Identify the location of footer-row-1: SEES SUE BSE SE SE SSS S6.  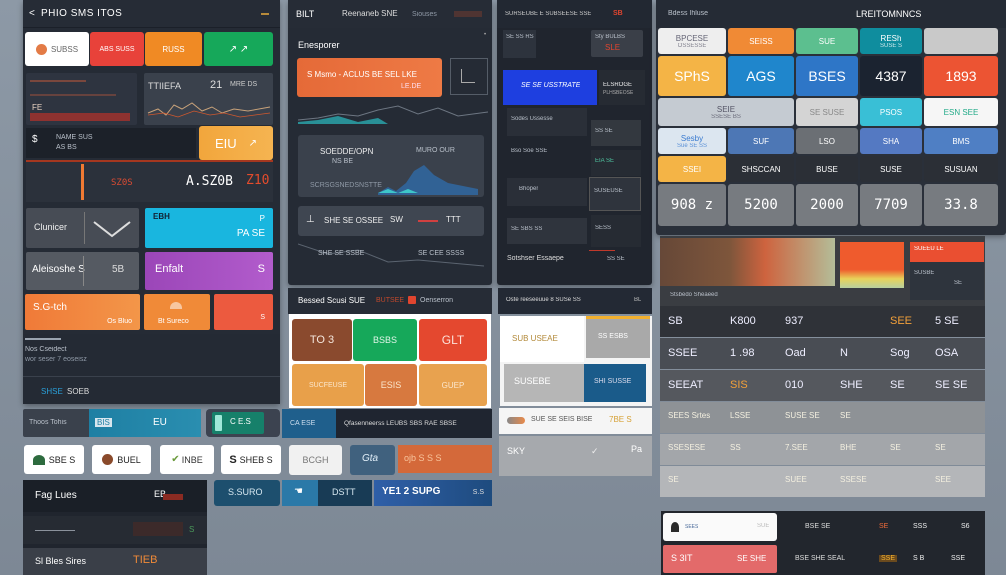
(823, 528).